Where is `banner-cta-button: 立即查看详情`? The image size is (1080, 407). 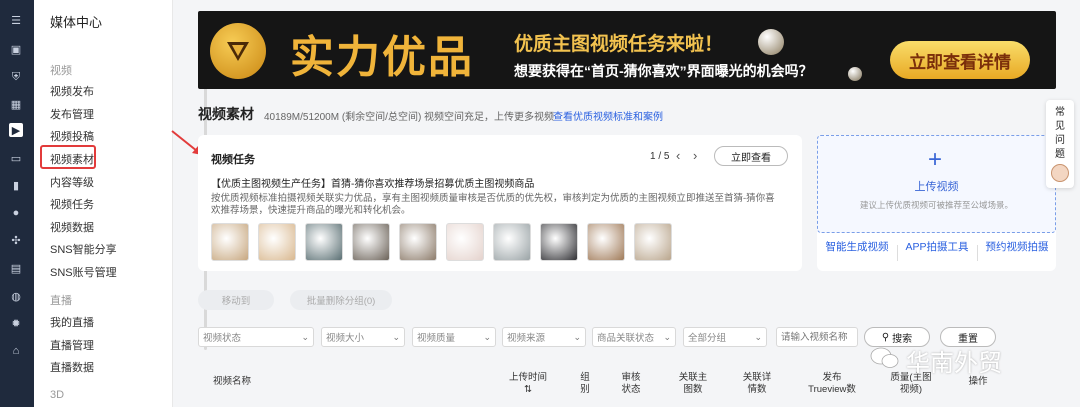 banner-cta-button: 立即查看详情 is located at coordinates (960, 60).